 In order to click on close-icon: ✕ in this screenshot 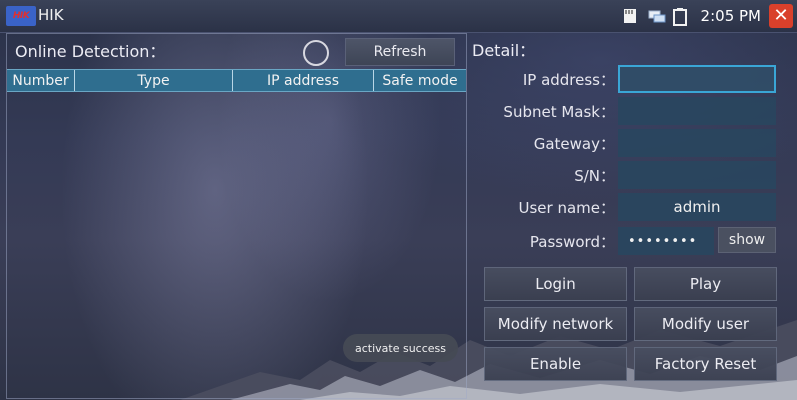, I will do `click(781, 15)`.